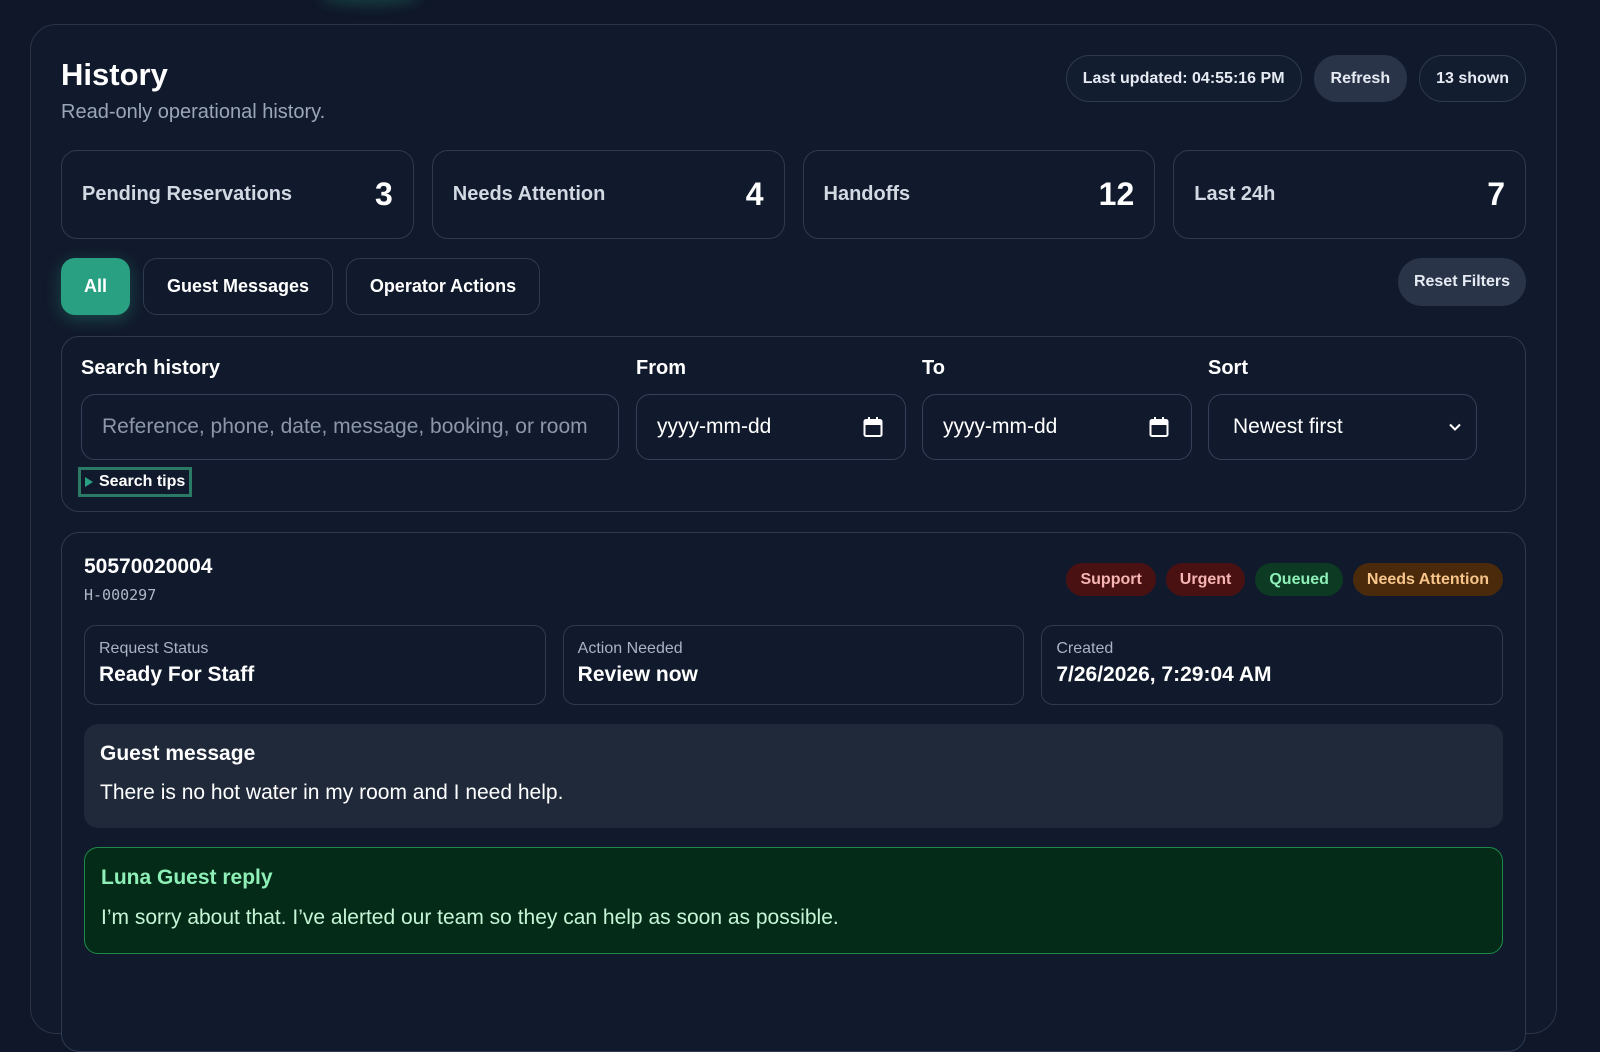 The width and height of the screenshot is (1600, 1052). Describe the element at coordinates (89, 482) in the screenshot. I see `triangle-right-icon` at that location.